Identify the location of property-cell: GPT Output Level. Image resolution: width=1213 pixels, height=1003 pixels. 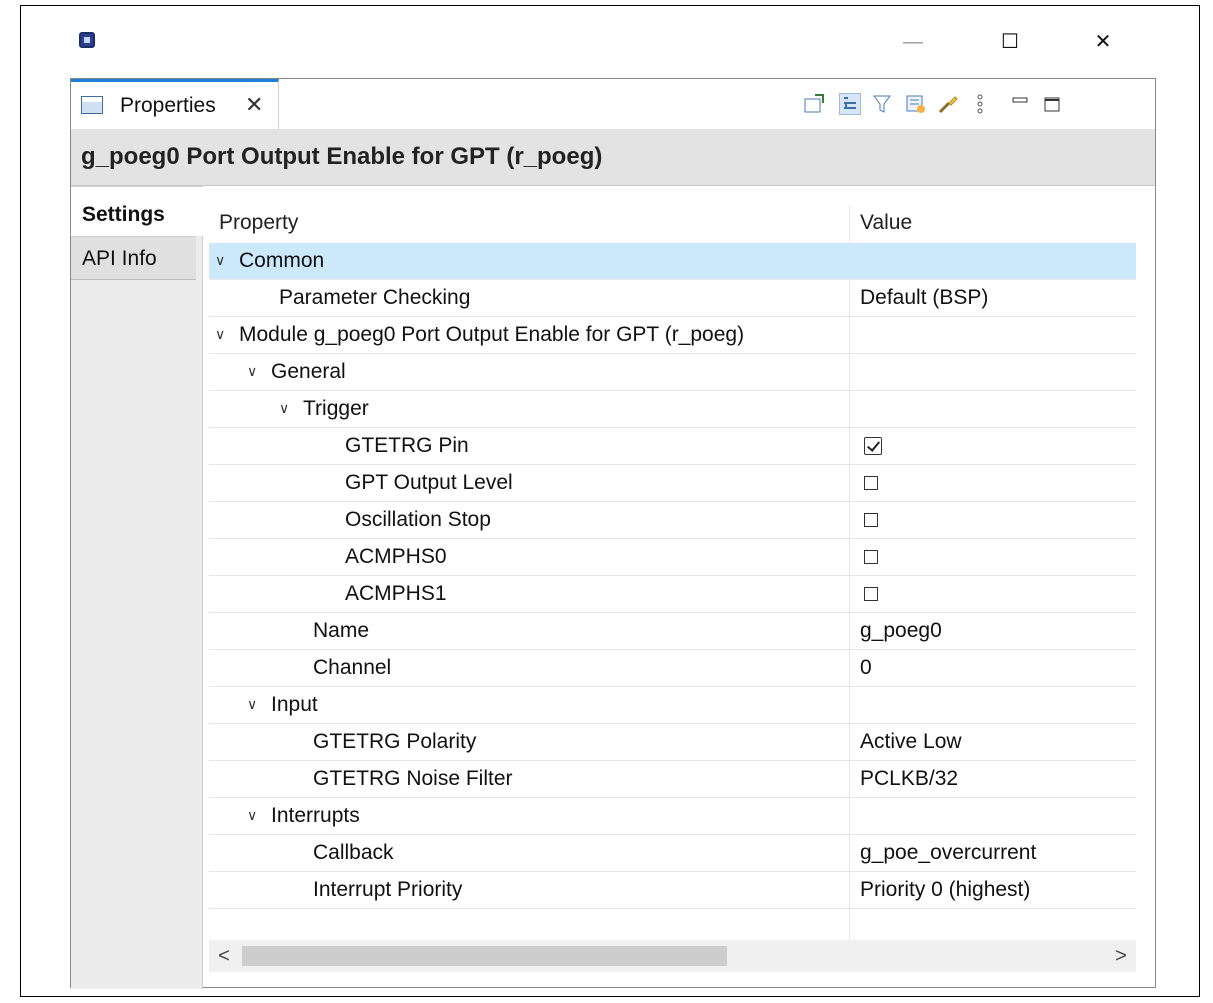
(429, 483).